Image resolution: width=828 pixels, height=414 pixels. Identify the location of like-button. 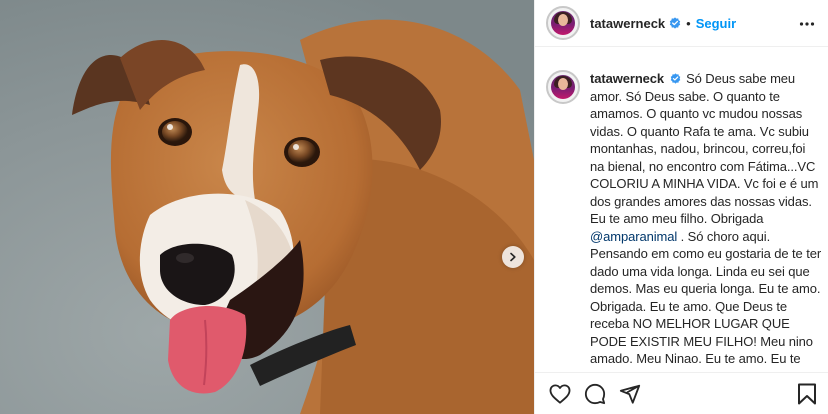
(560, 394).